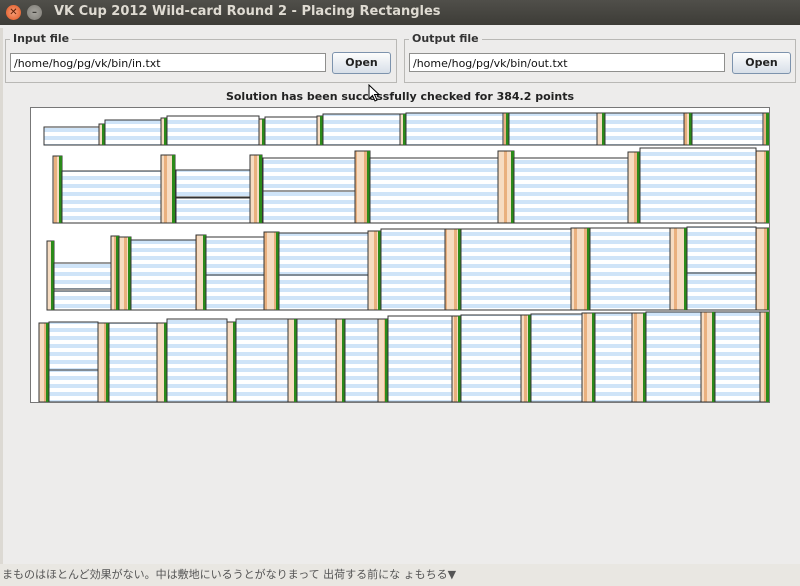  I want to click on output-open-button: Open, so click(761, 63).